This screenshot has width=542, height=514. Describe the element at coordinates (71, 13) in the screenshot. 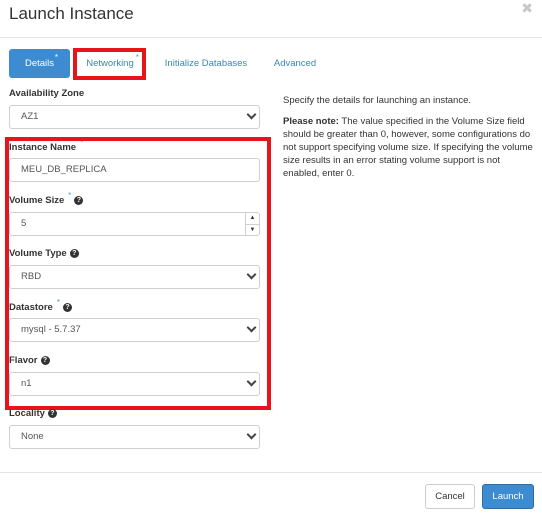

I see `dialog-title: Launch Instance` at that location.